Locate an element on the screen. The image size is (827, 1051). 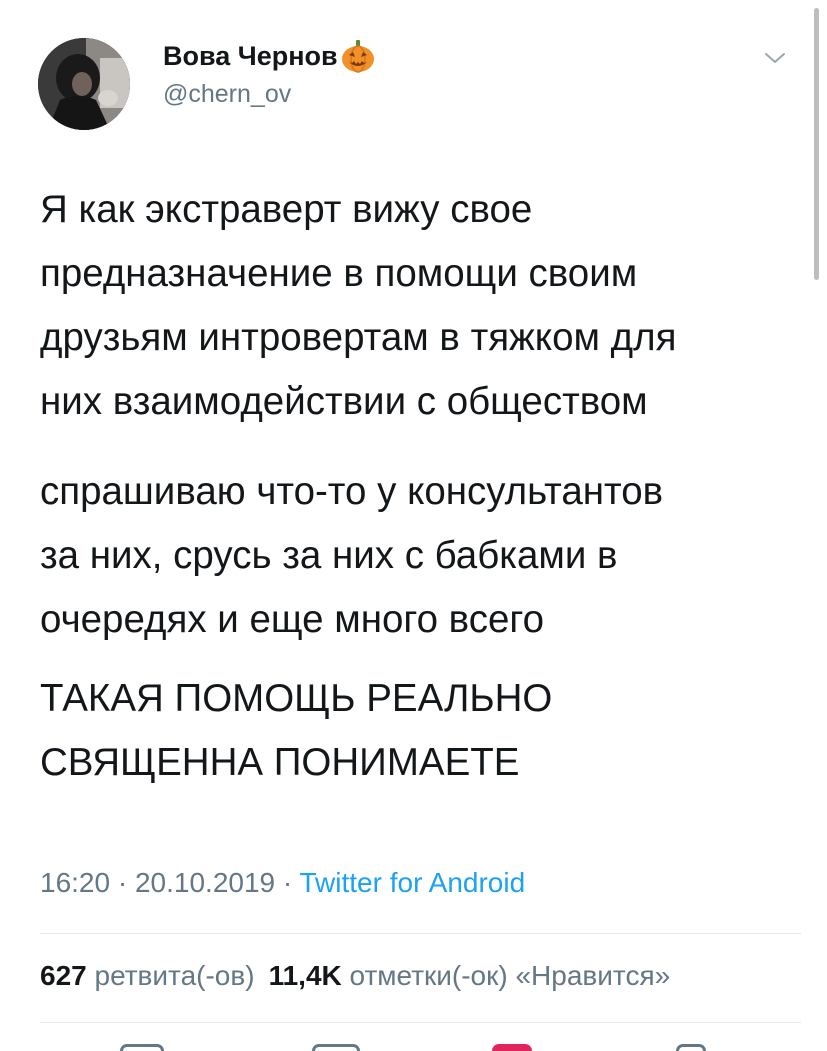
likes-count: 11,4K is located at coordinates (305, 975).